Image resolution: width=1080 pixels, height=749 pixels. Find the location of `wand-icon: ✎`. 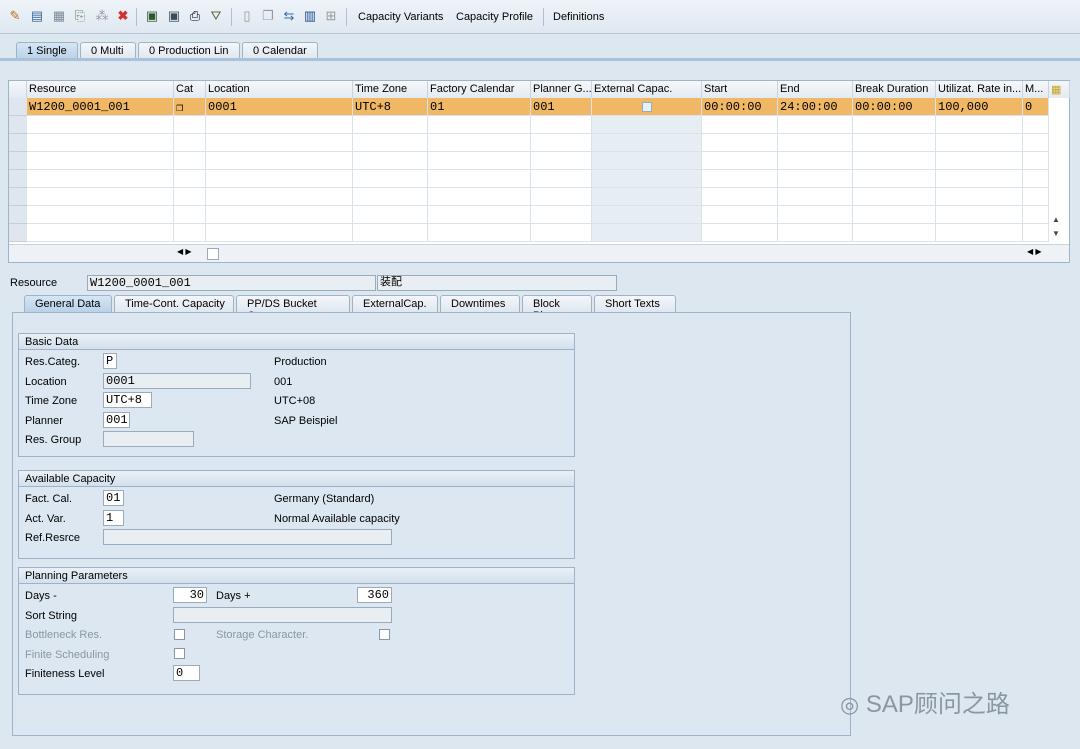

wand-icon: ✎ is located at coordinates (15, 16).